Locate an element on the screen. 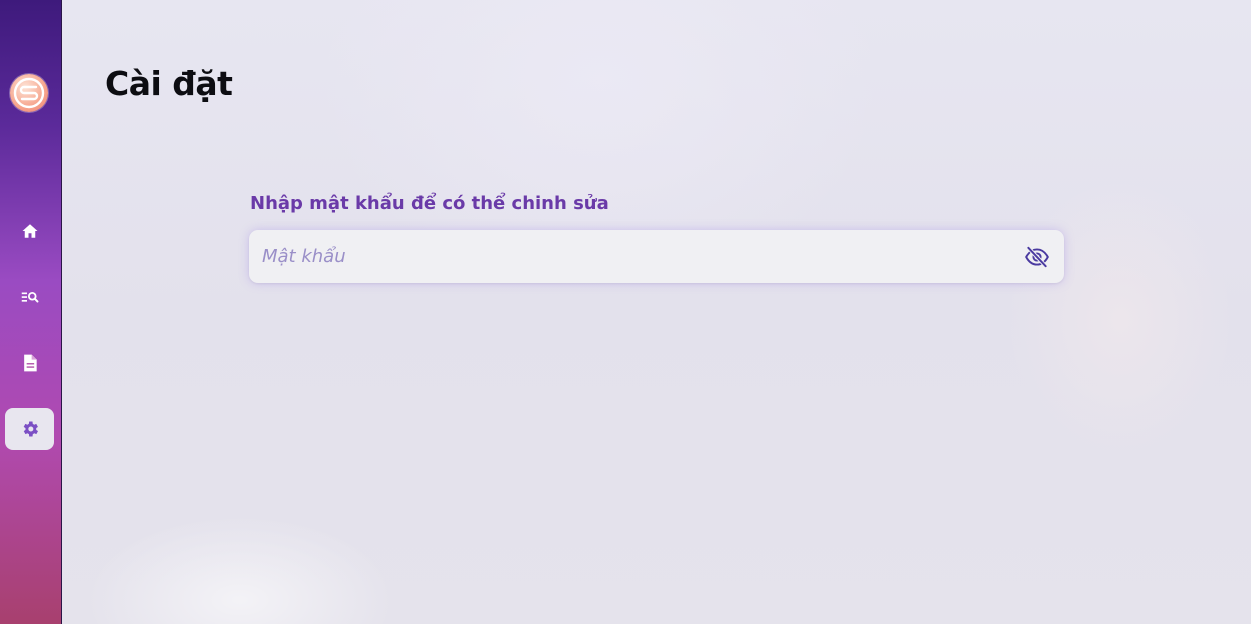 The height and width of the screenshot is (624, 1251). password-input is located at coordinates (629, 256).